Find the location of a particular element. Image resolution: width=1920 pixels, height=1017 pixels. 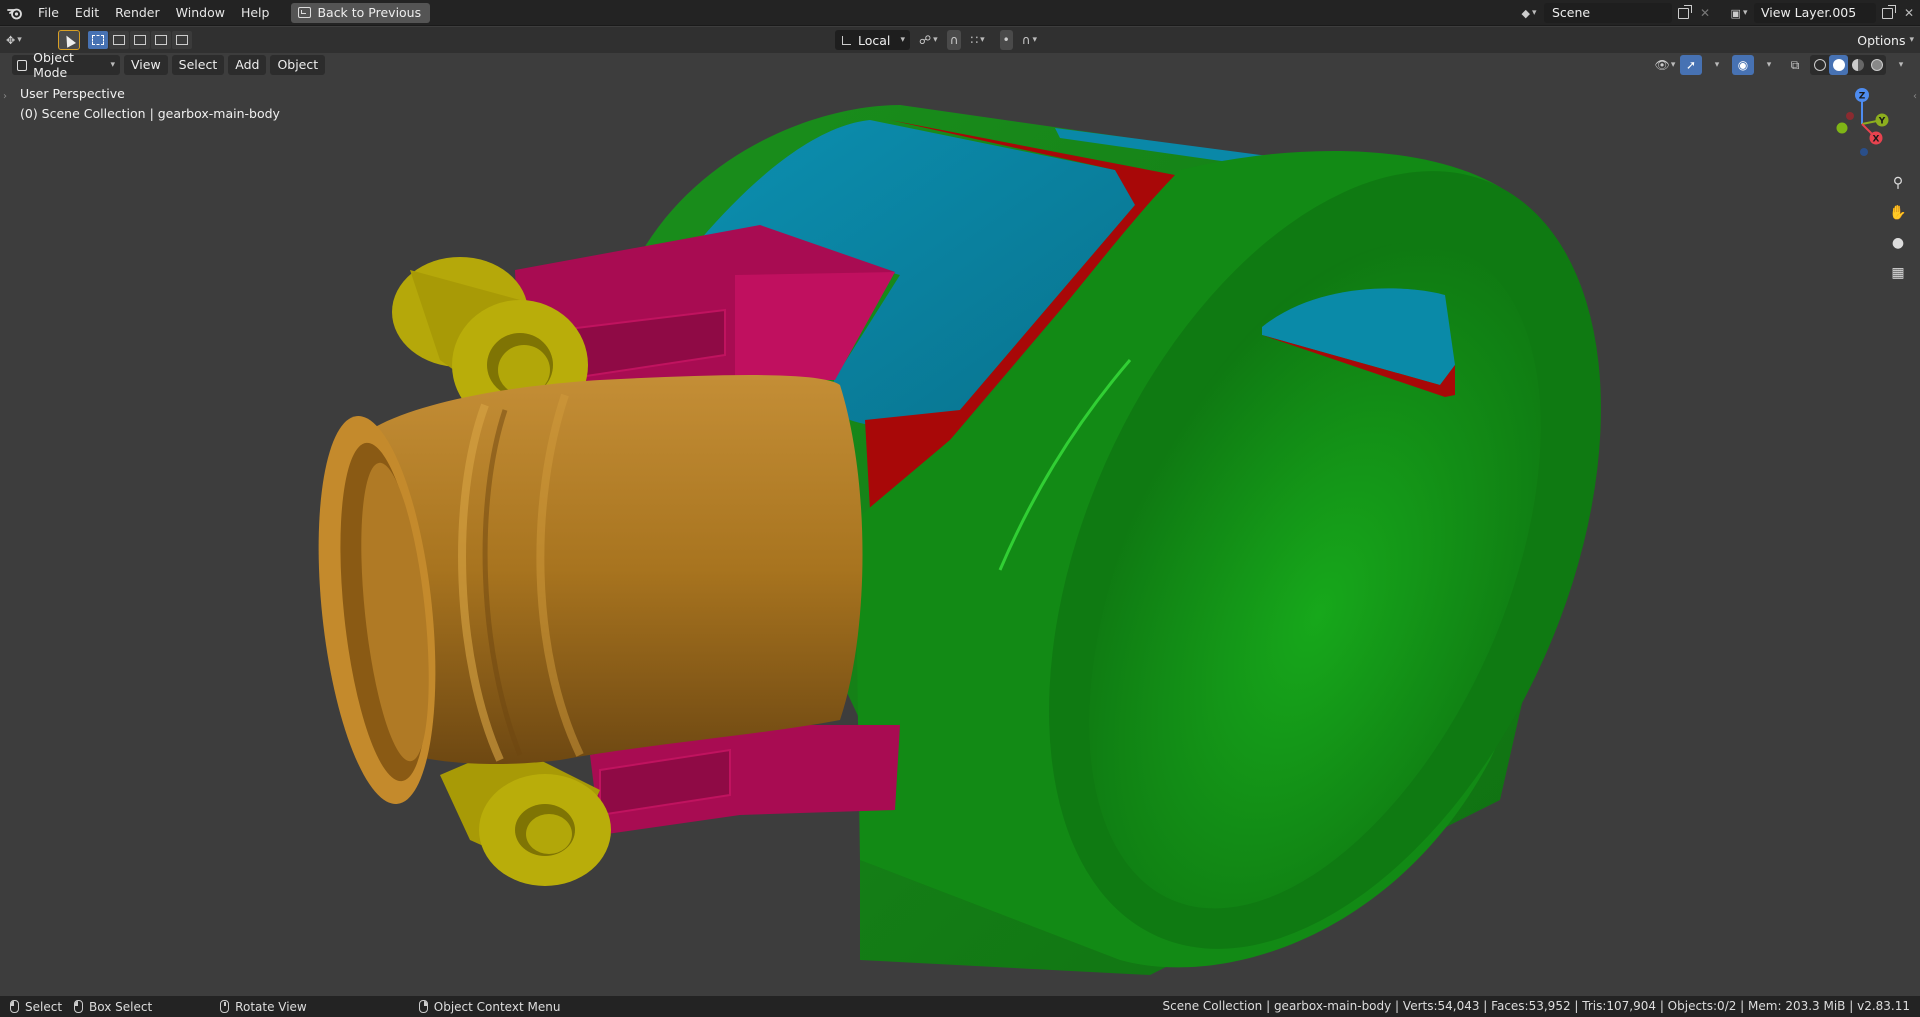

xray-icon: ⧉ is located at coordinates (1795, 64).